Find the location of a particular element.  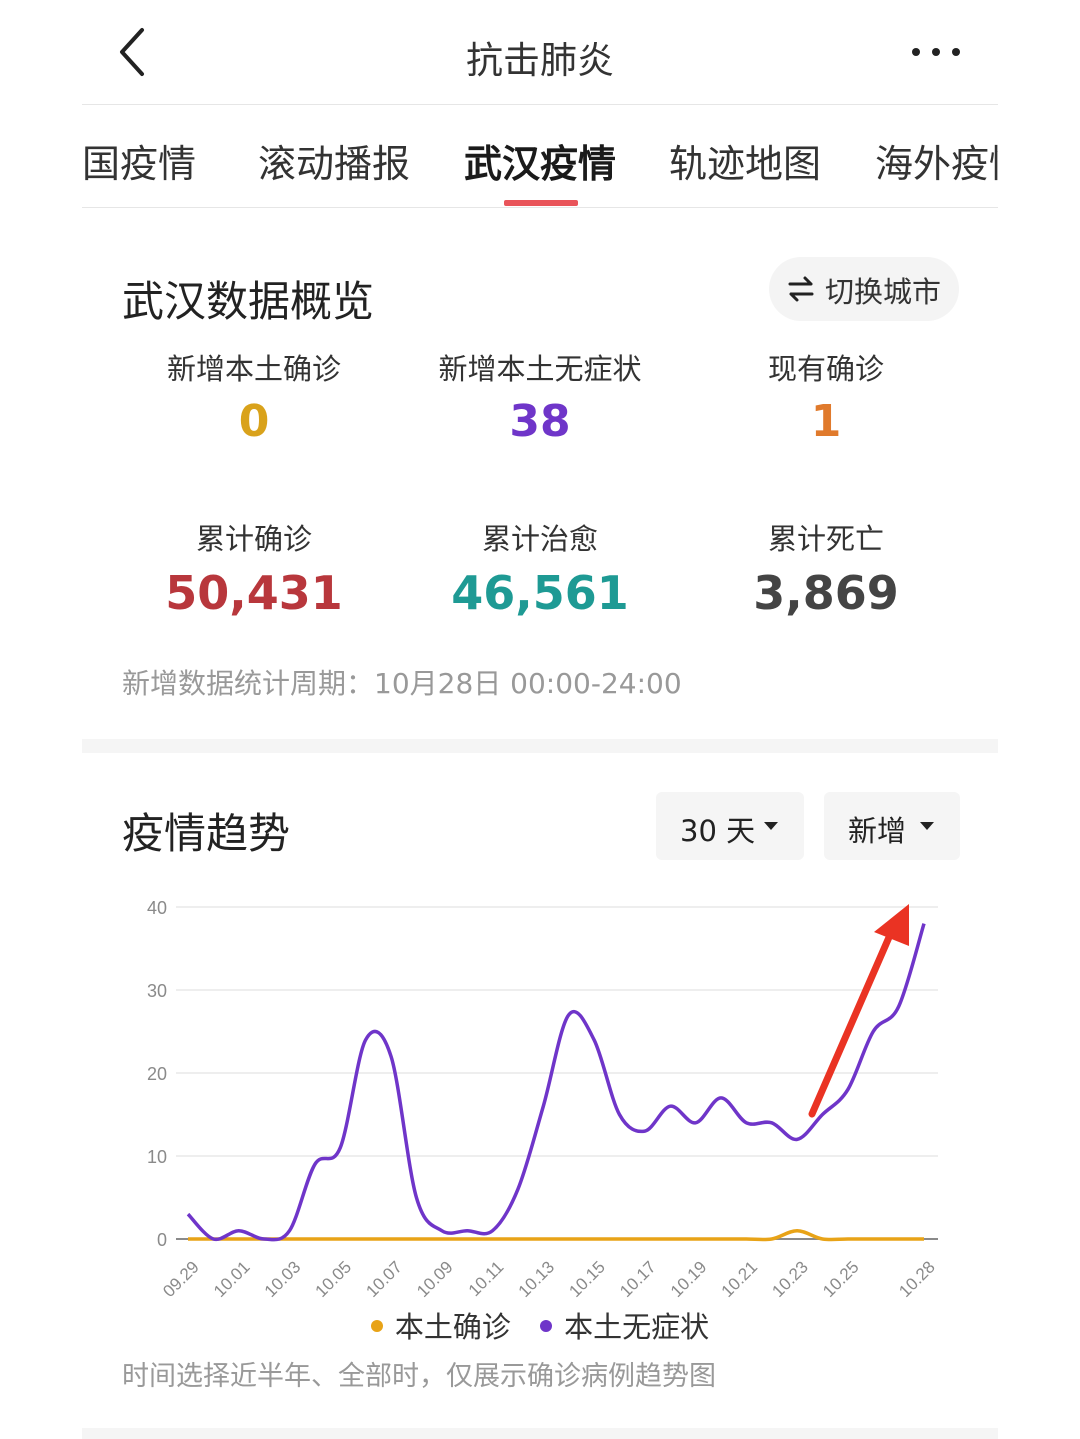

x-tick-label: 10.23 is located at coordinates (790, 1279).